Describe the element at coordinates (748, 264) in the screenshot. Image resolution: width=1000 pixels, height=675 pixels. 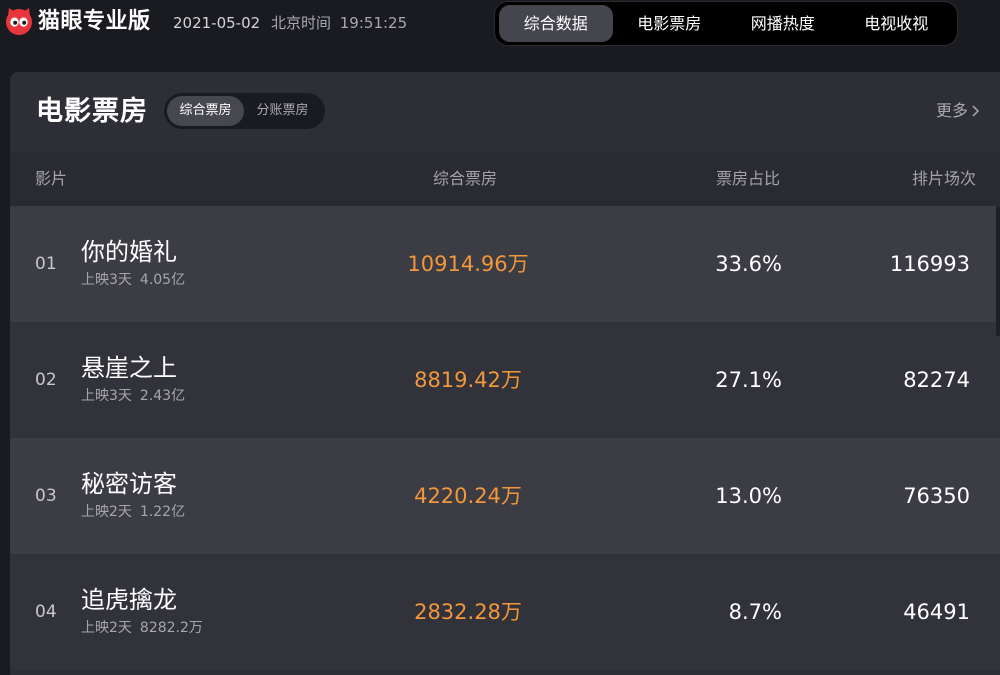
I see `boxoffice-ratio: 33.6%` at that location.